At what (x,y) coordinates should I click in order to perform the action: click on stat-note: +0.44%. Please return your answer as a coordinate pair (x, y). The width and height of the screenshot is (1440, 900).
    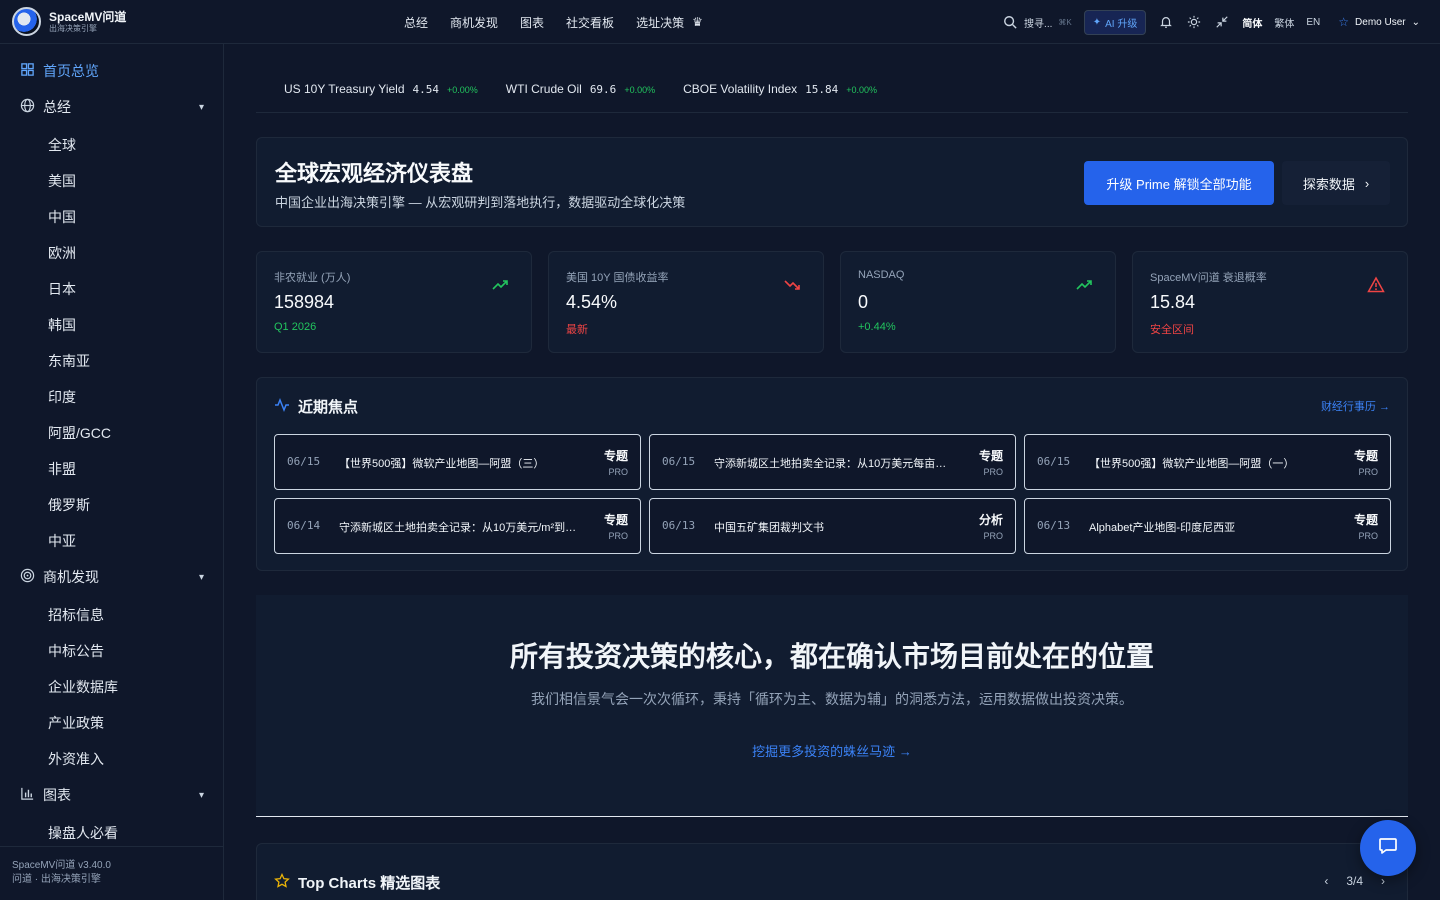
    Looking at the image, I should click on (877, 327).